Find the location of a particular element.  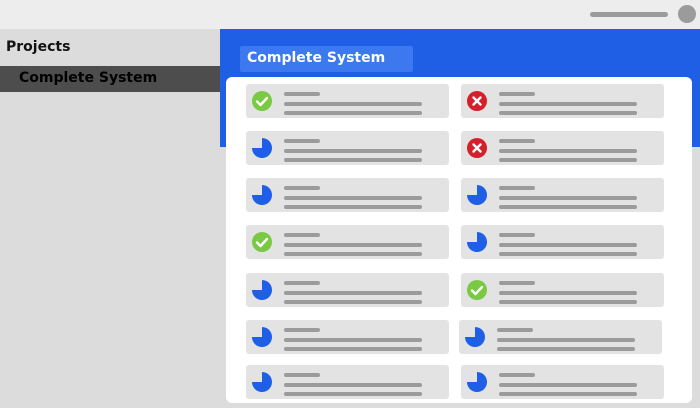

top-bar is located at coordinates (350, 14).